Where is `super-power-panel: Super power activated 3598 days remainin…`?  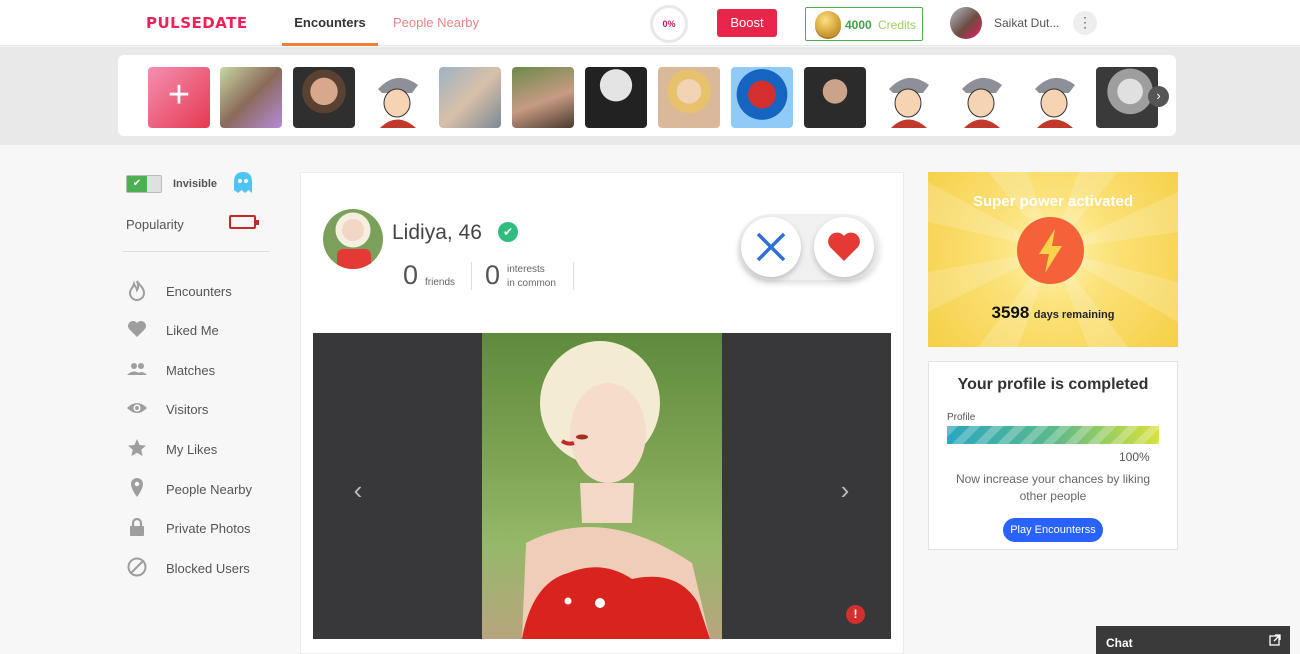
super-power-panel: Super power activated 3598 days remainin… is located at coordinates (1053, 259).